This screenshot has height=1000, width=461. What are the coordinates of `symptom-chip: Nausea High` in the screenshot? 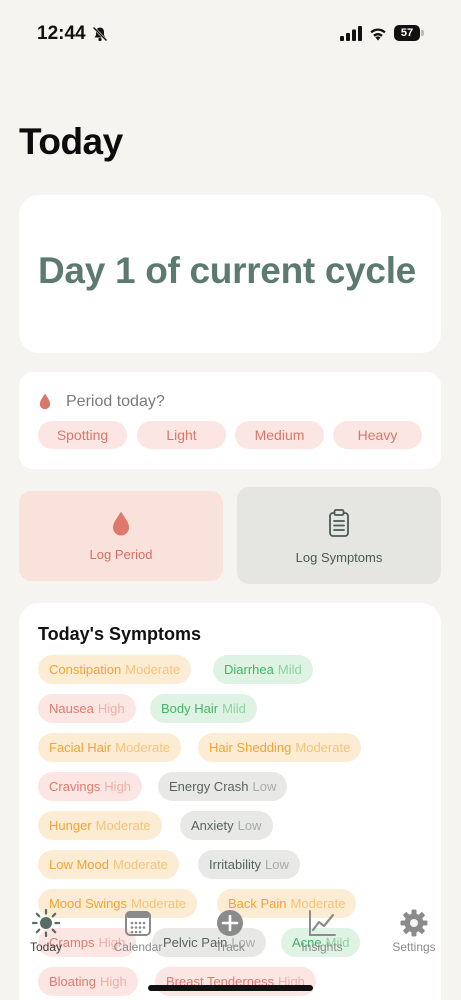 It's located at (87, 708).